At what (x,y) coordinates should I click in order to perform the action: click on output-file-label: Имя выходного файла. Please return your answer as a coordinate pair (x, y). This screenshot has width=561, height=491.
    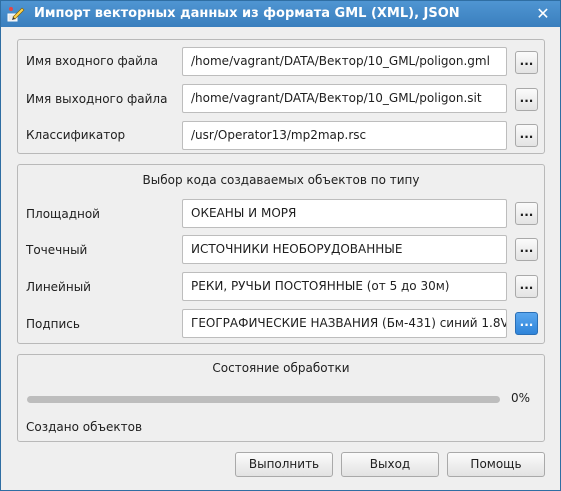
    Looking at the image, I should click on (97, 99).